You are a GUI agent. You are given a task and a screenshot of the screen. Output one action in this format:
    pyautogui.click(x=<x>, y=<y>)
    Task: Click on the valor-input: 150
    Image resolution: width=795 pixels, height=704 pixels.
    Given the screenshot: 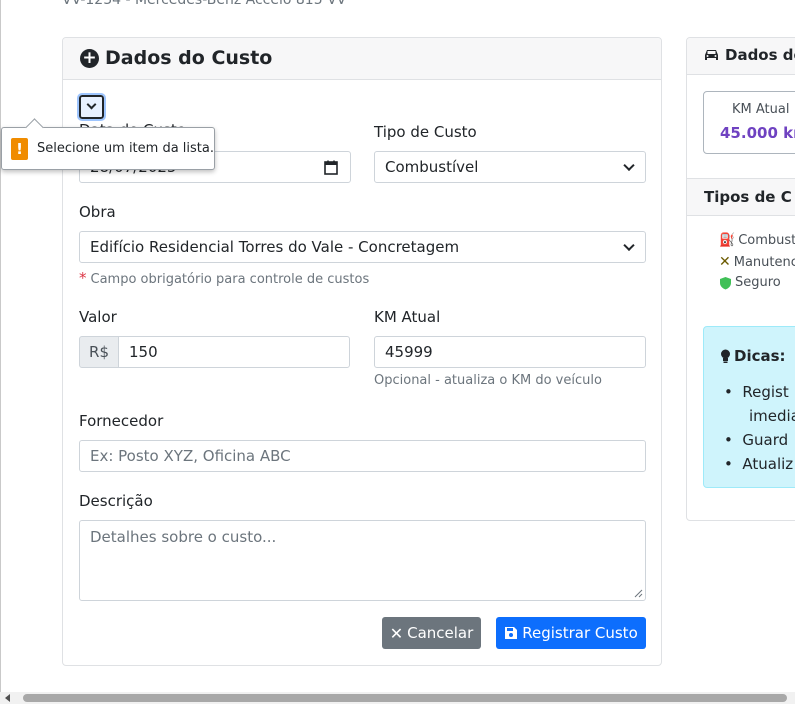 What is the action you would take?
    pyautogui.click(x=234, y=352)
    